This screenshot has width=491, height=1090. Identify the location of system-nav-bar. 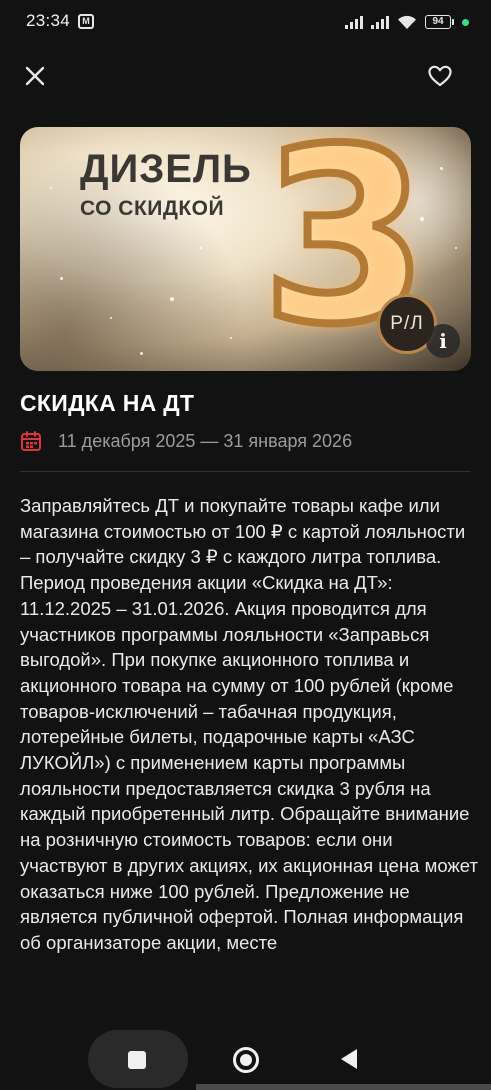
(245, 1060).